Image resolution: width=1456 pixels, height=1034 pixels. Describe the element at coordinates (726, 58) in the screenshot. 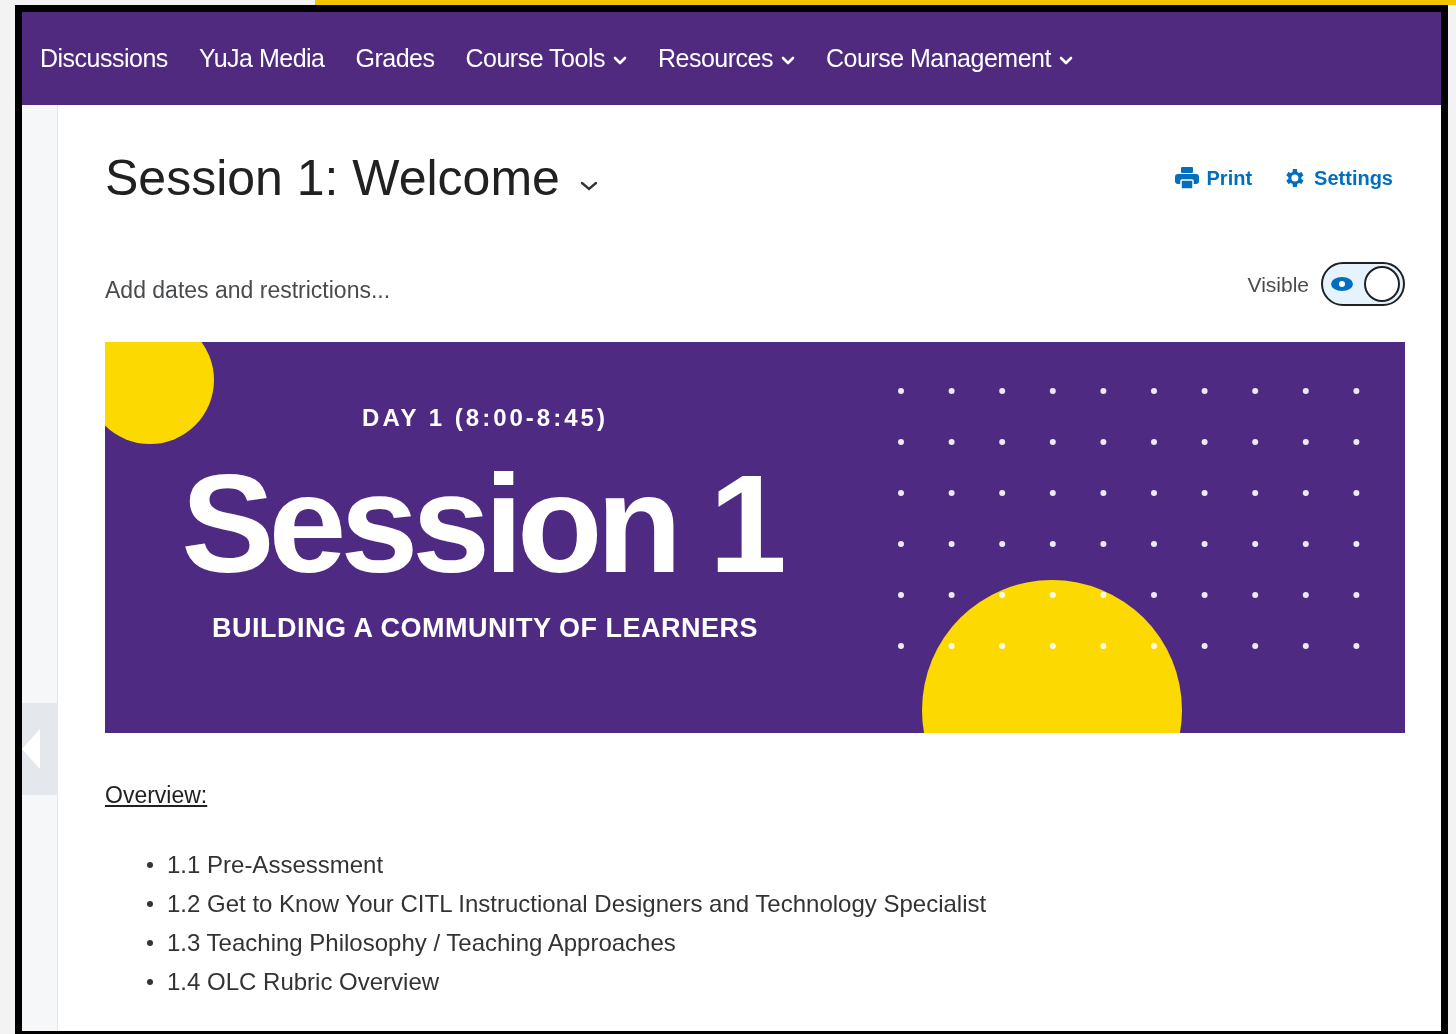

I see `nav-menu-item: Resources` at that location.